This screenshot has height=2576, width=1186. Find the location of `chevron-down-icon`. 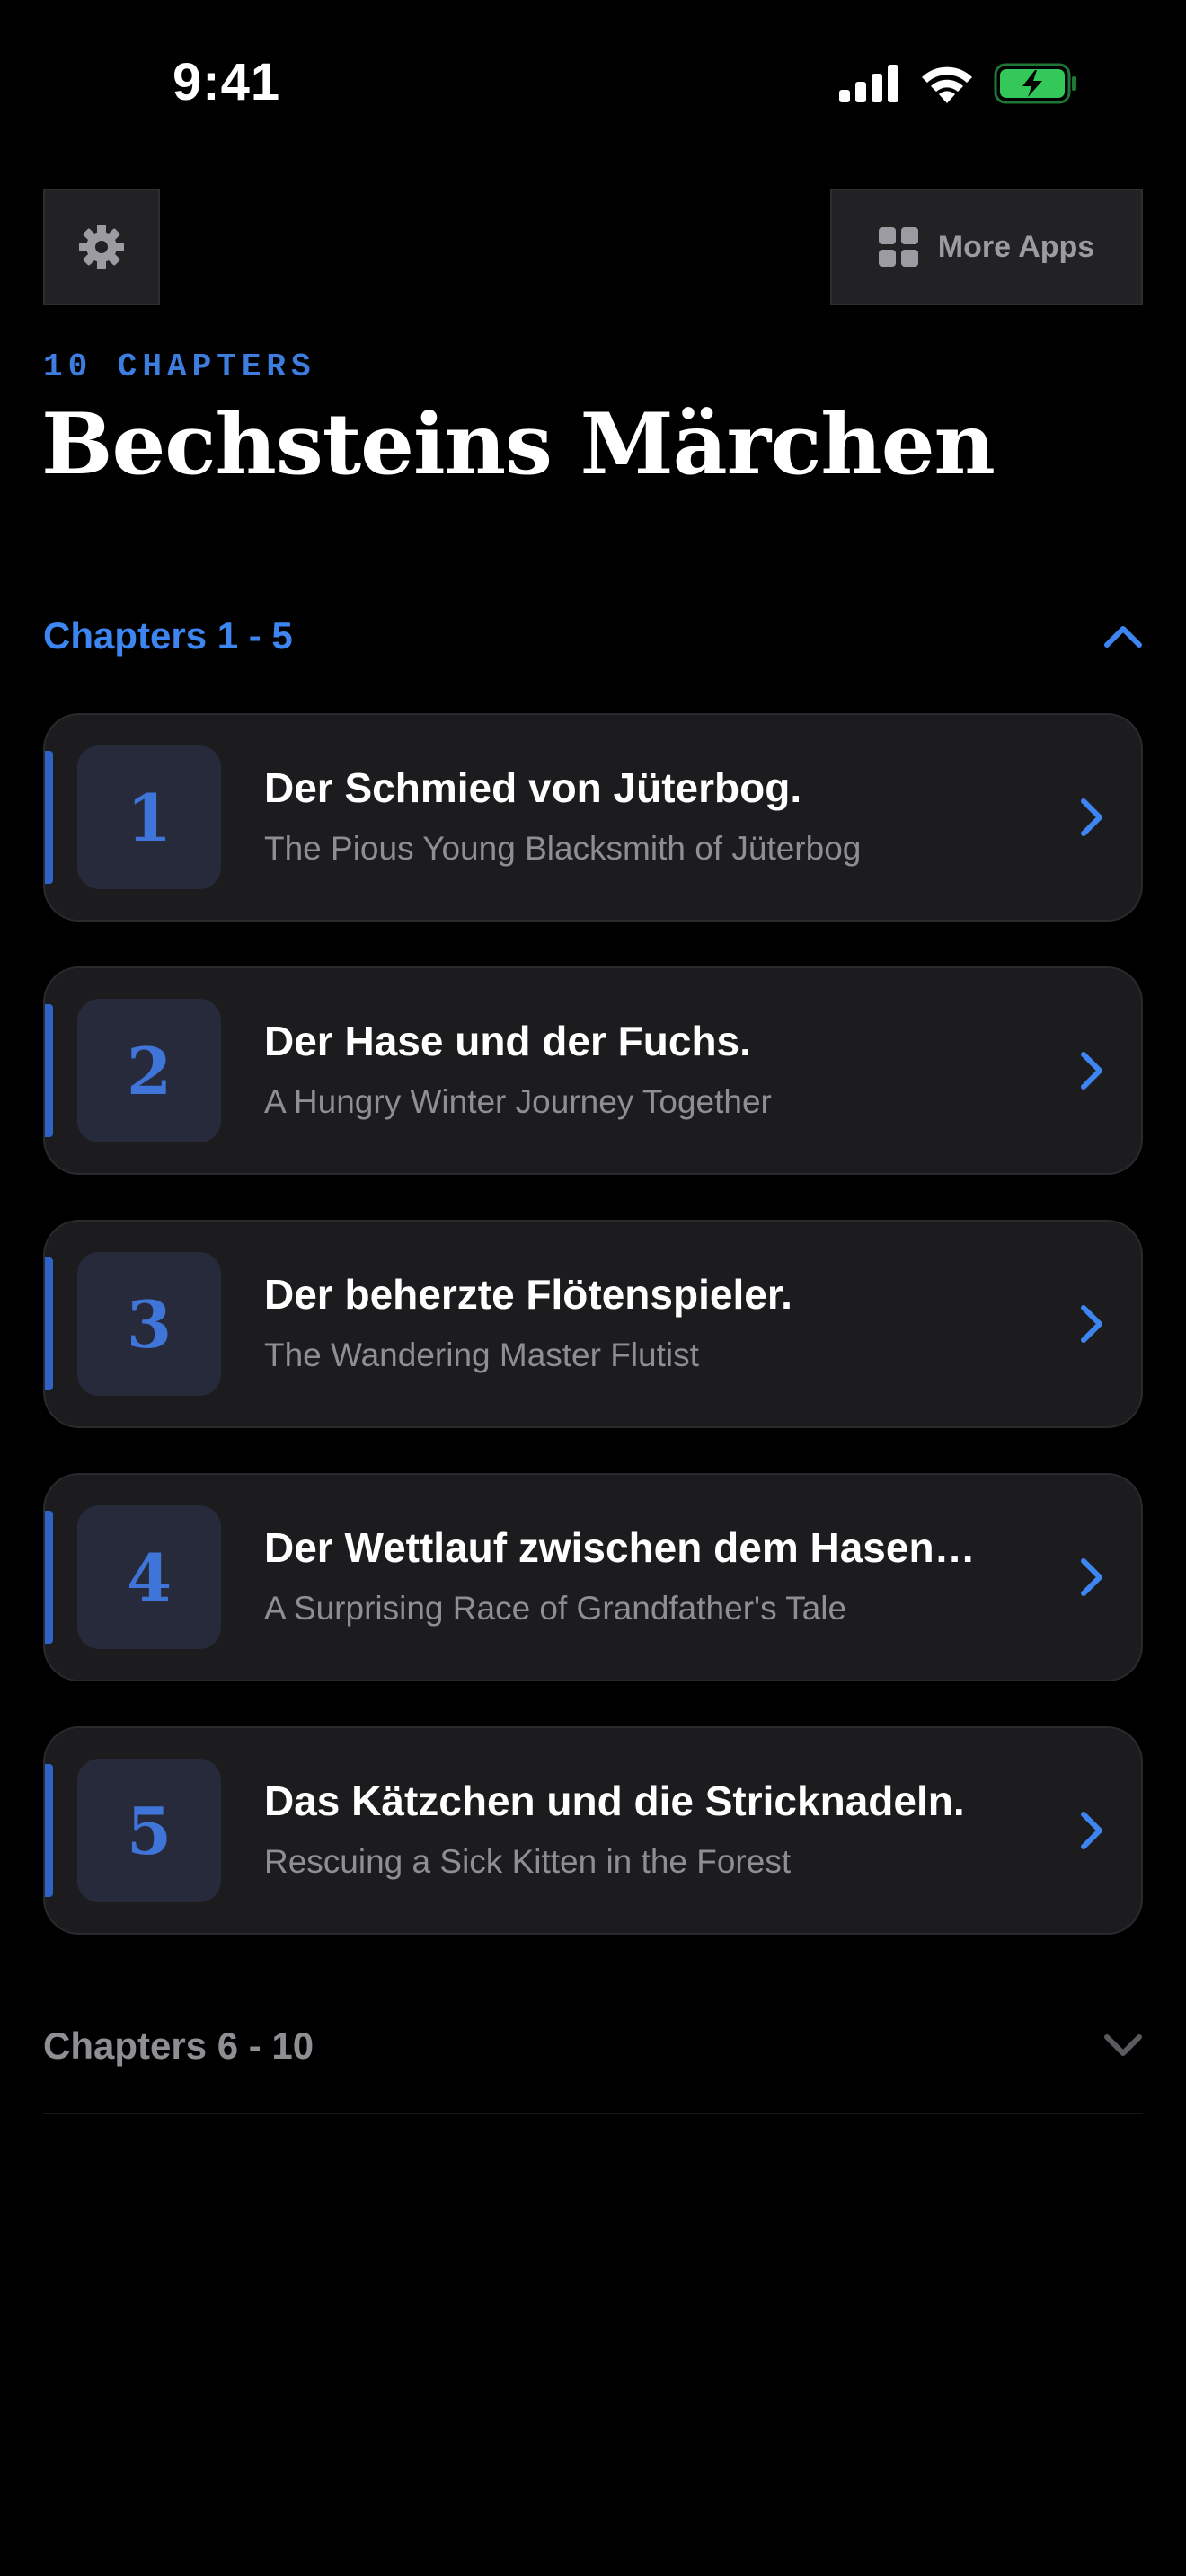

chevron-down-icon is located at coordinates (1123, 2045).